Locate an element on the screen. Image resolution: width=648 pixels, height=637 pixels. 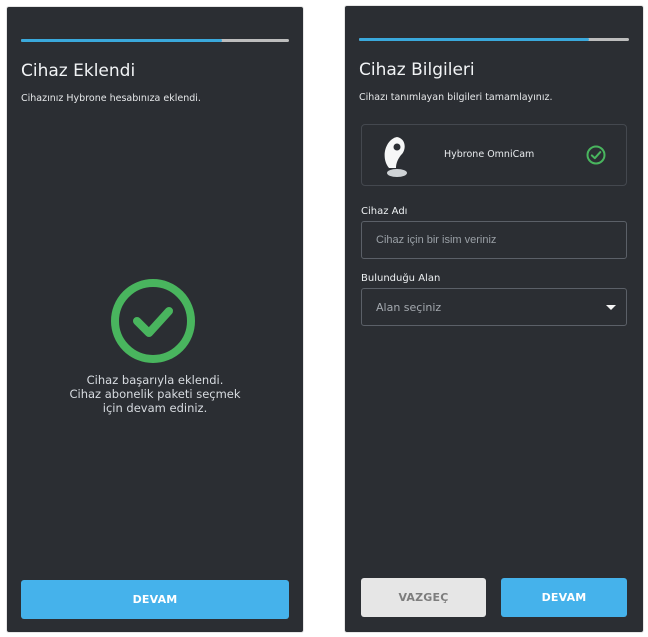
area-label: Bulunduğu Alan is located at coordinates (401, 278).